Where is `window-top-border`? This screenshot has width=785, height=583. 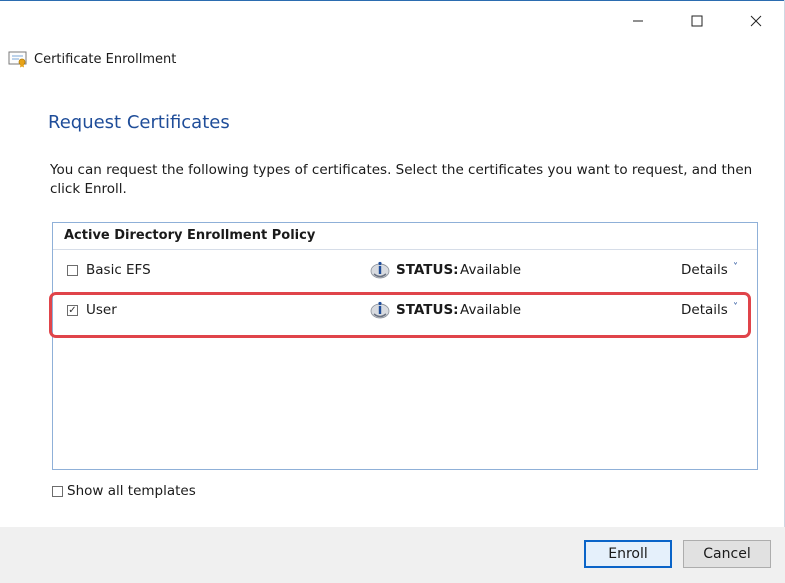 window-top-border is located at coordinates (392, 0).